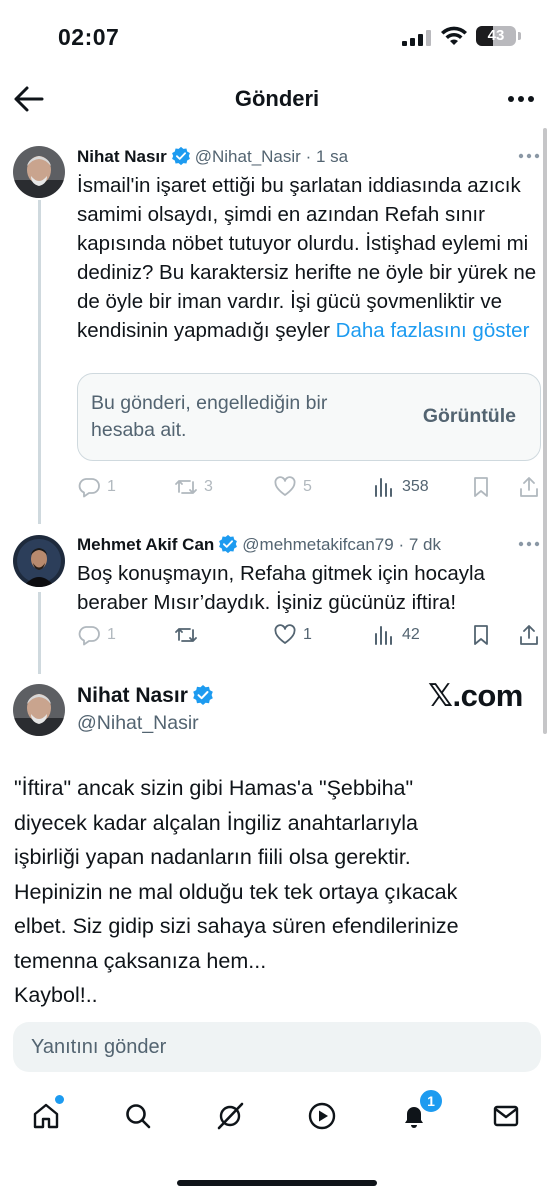  What do you see at coordinates (521, 99) in the screenshot?
I see `more-options-icon` at bounding box center [521, 99].